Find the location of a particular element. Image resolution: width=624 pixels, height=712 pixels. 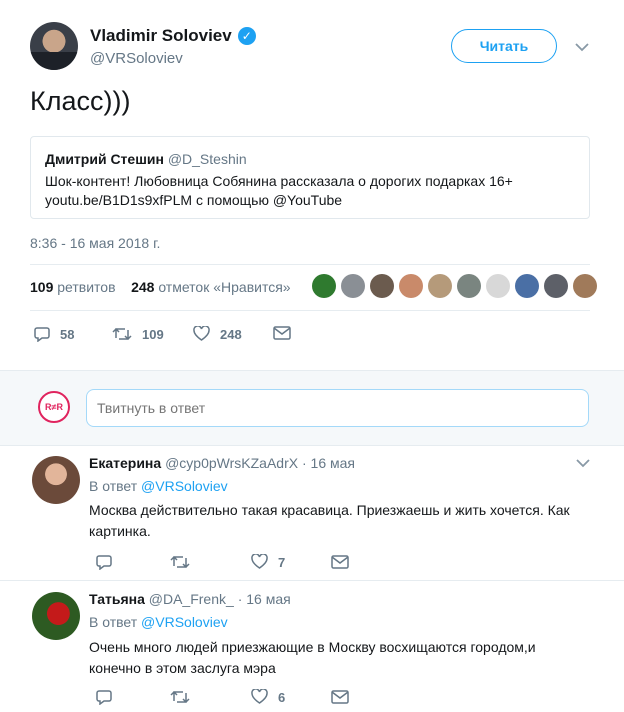

retweets-label: ретвитов is located at coordinates (86, 287).